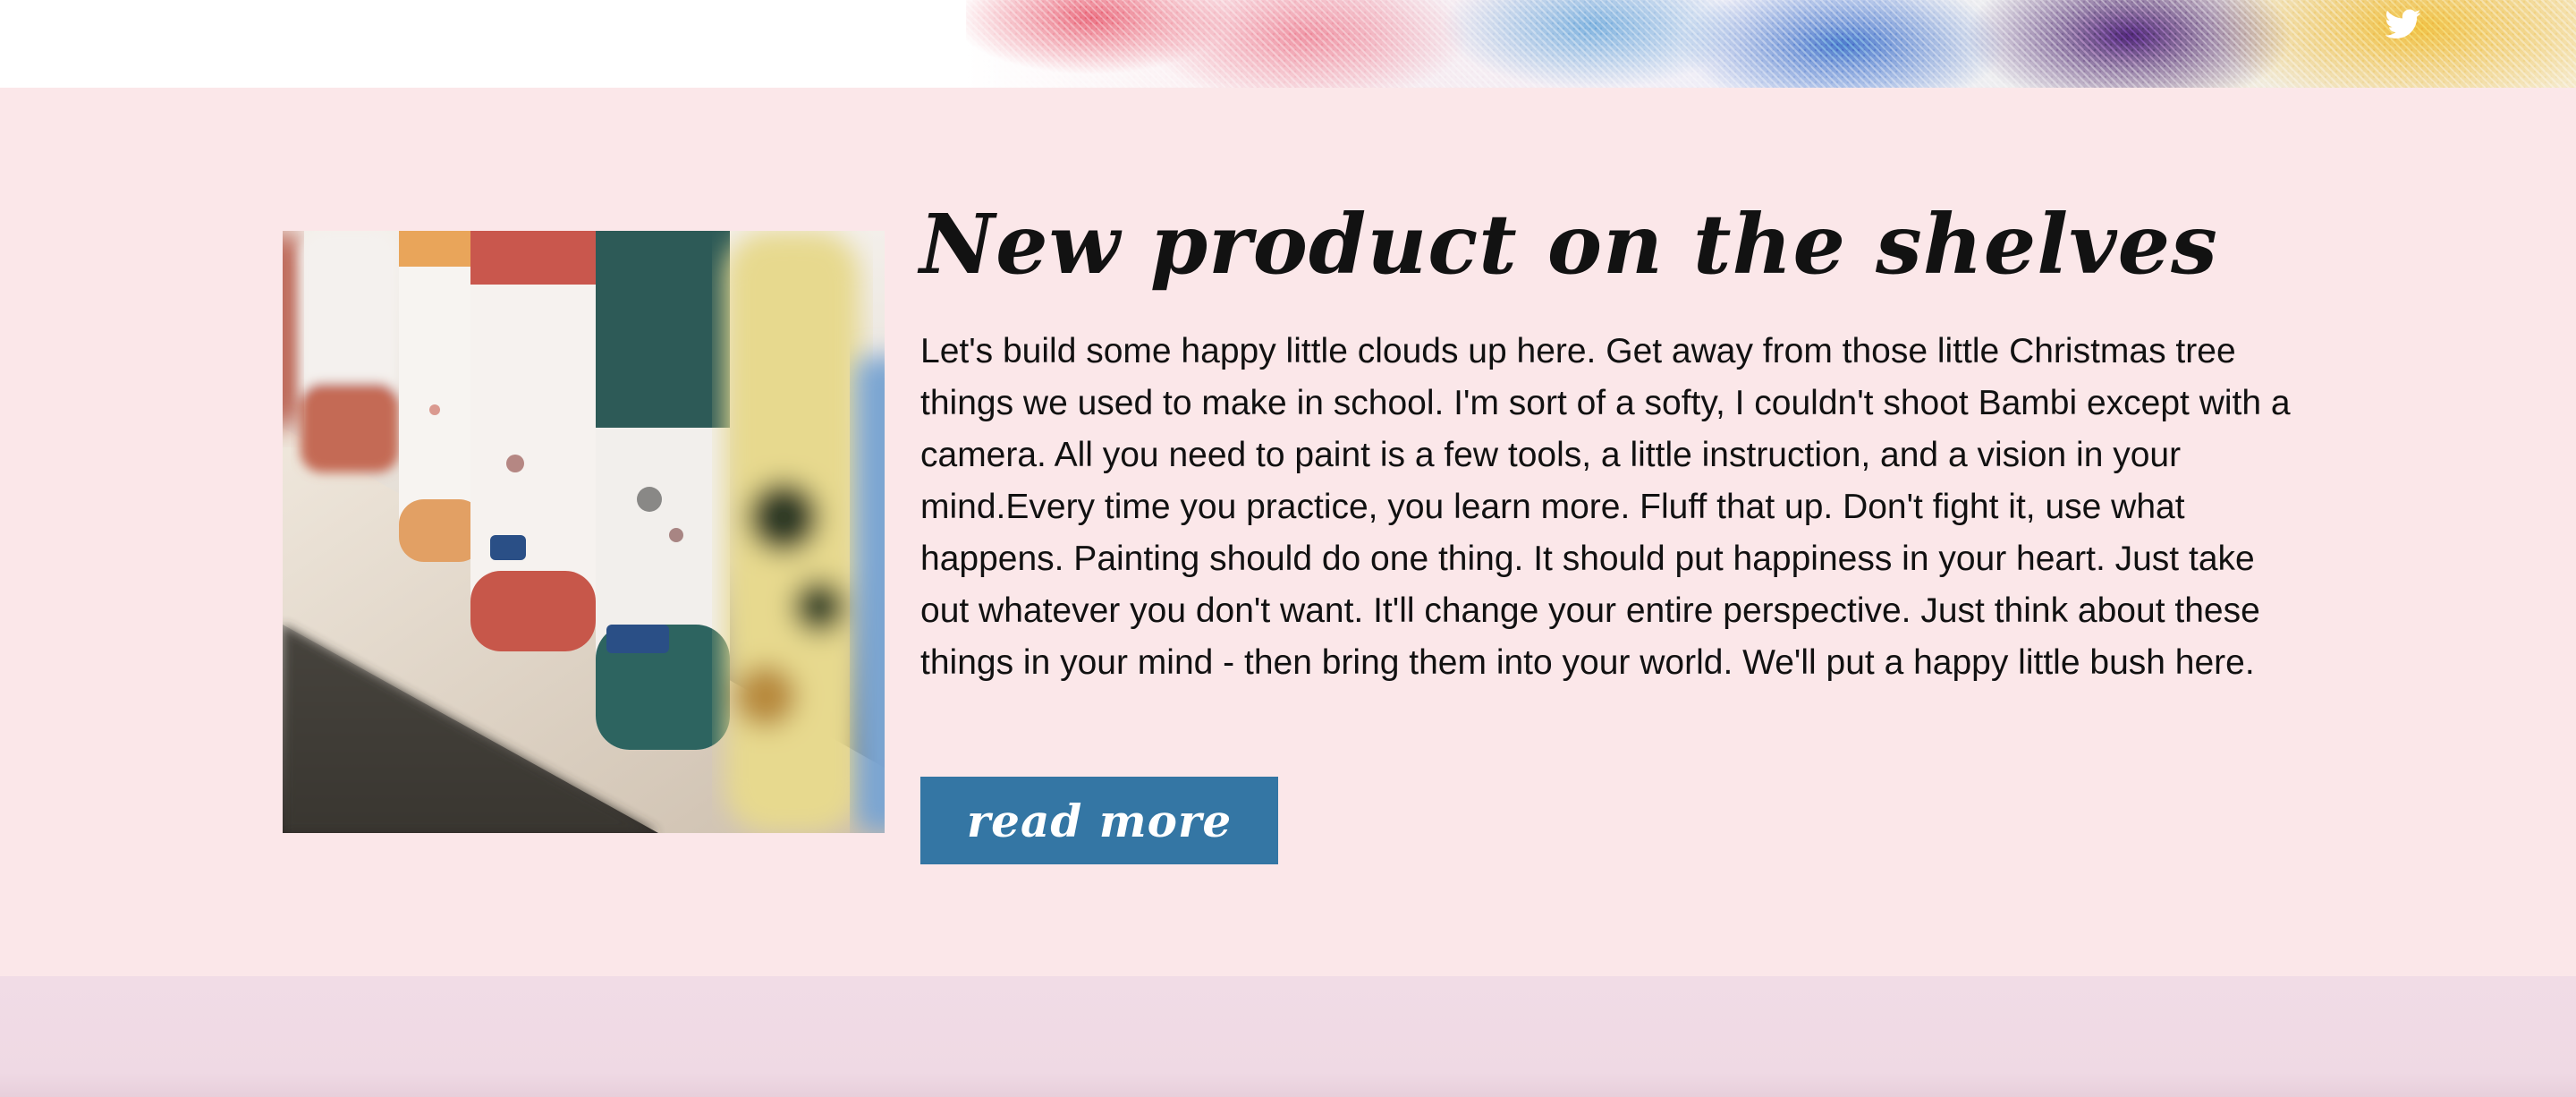 Image resolution: width=2576 pixels, height=1097 pixels. I want to click on product-image, so click(584, 532).